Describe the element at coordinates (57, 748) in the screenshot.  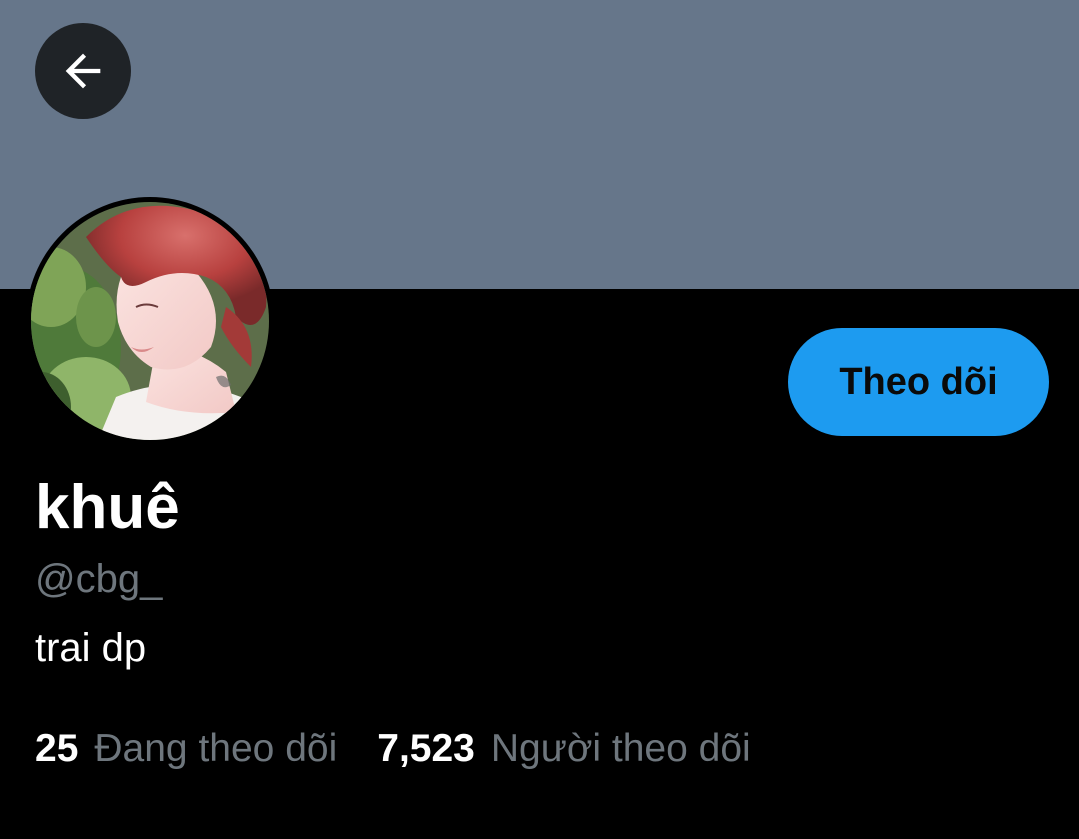
I see `following-count: 25` at that location.